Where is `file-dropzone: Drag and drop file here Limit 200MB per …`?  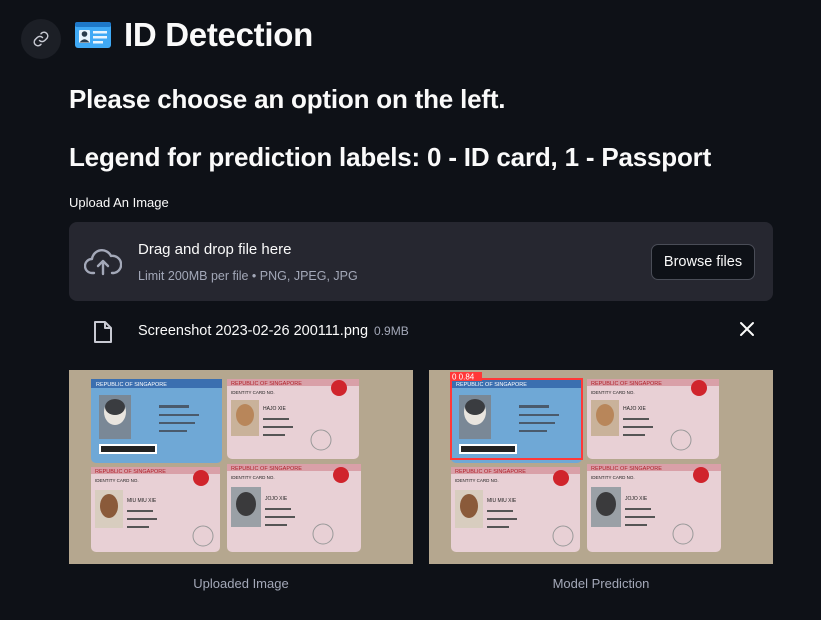 file-dropzone: Drag and drop file here Limit 200MB per … is located at coordinates (421, 261).